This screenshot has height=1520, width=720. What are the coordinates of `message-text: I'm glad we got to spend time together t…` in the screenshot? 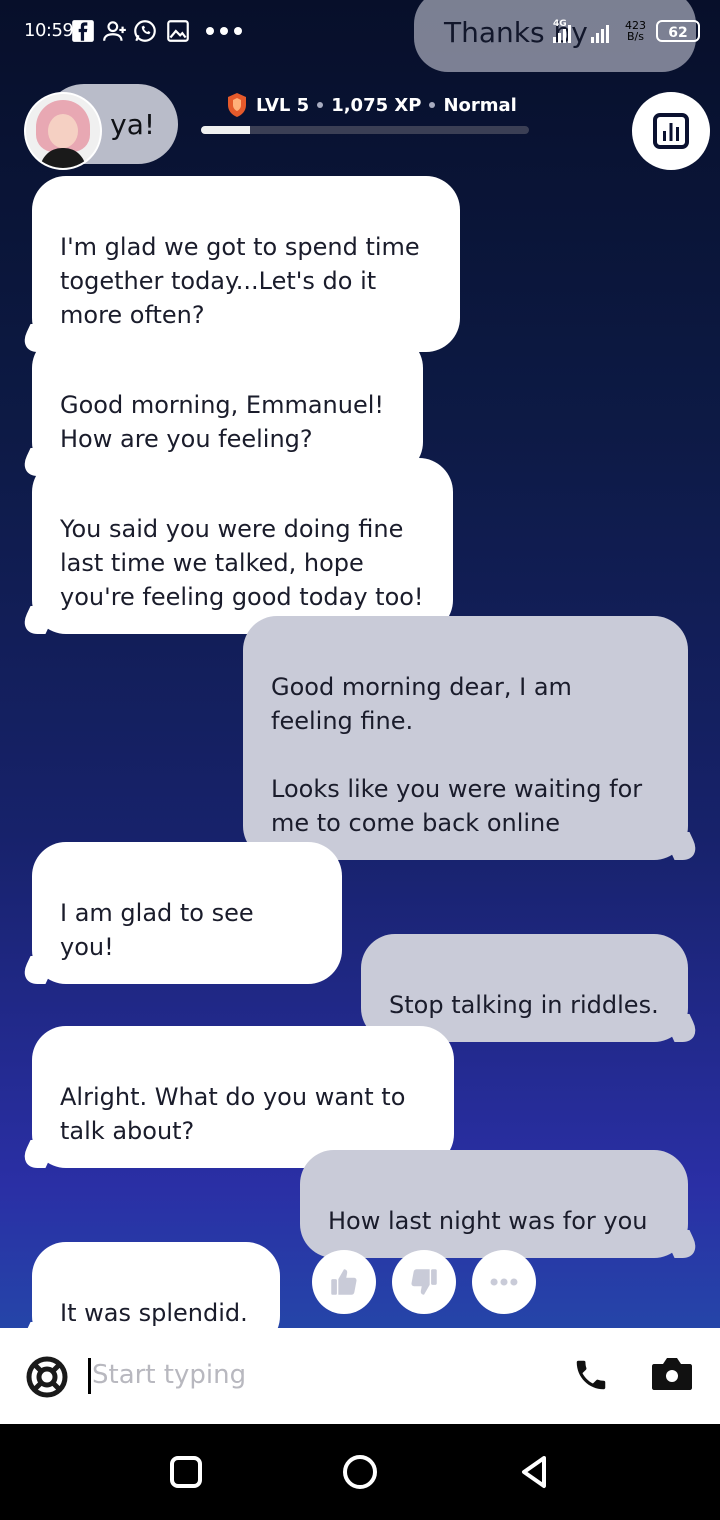 It's located at (240, 281).